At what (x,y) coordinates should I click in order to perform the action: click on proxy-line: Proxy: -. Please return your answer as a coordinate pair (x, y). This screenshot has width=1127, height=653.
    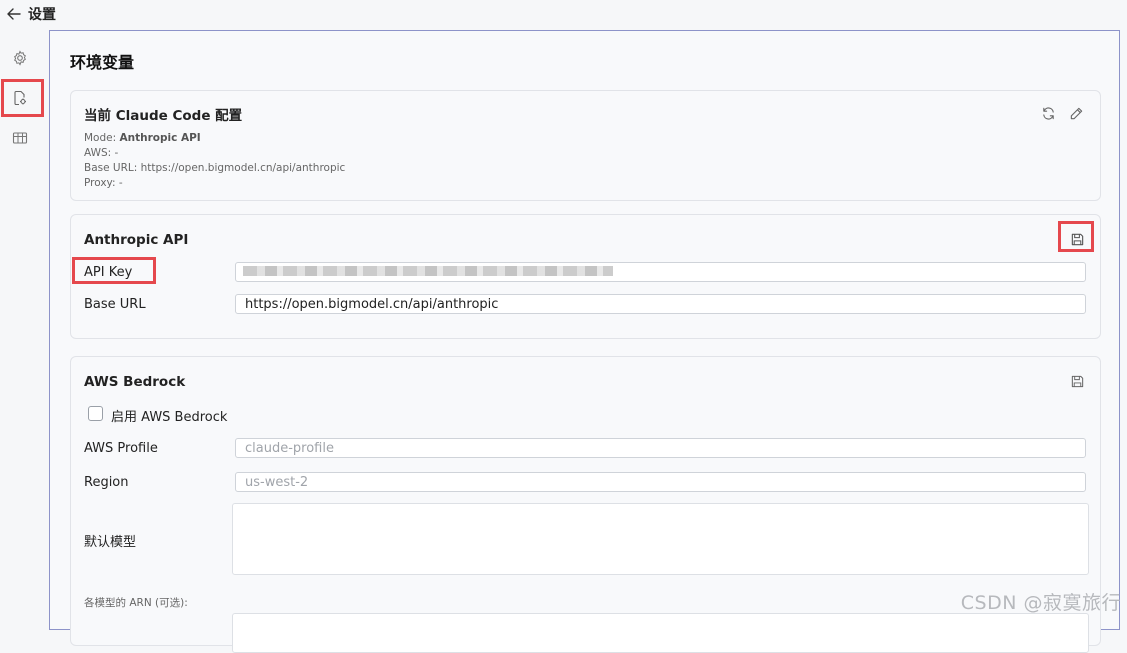
    Looking at the image, I should click on (103, 183).